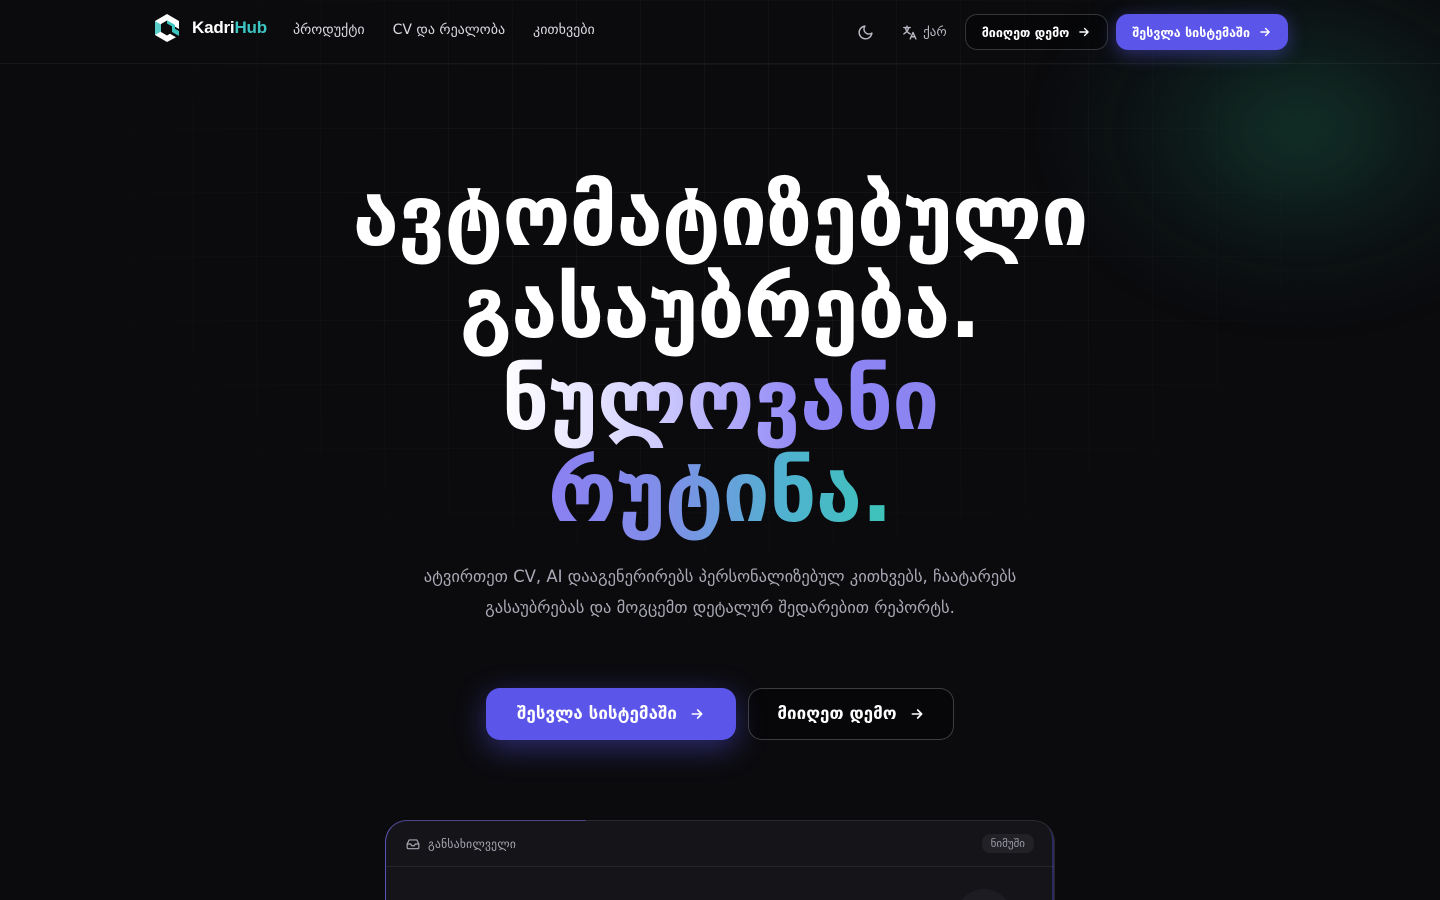 The image size is (1440, 900). I want to click on brand-name: KadriHub, so click(229, 28).